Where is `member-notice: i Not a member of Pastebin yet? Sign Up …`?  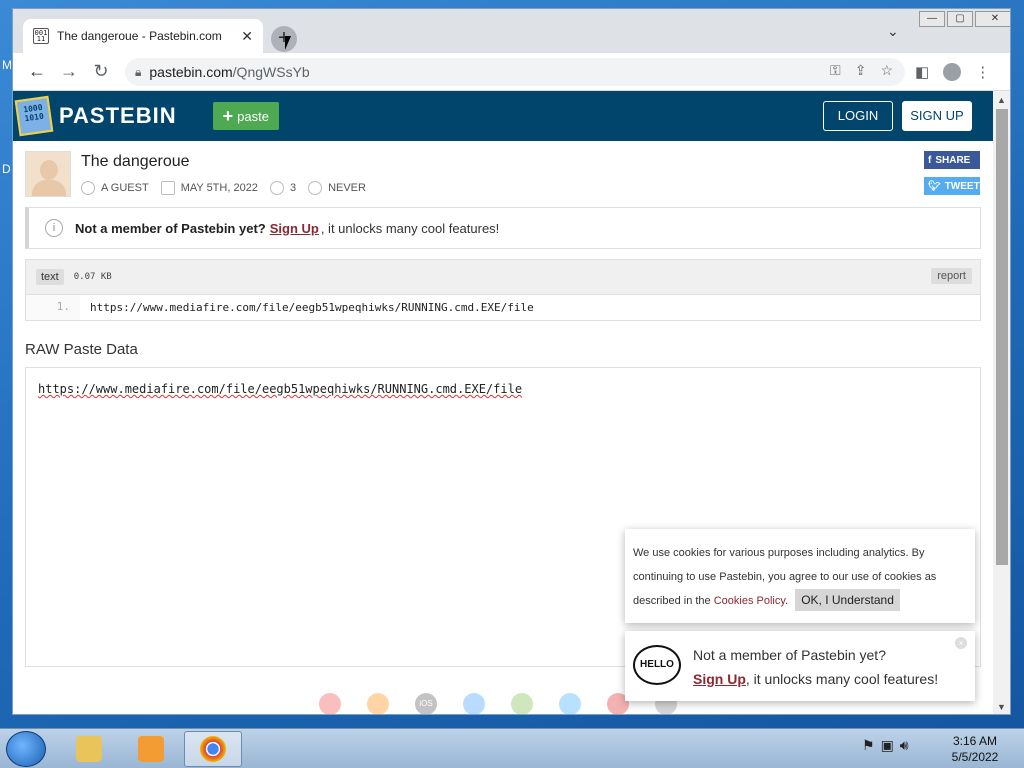 member-notice: i Not a member of Pastebin yet? Sign Up … is located at coordinates (503, 228).